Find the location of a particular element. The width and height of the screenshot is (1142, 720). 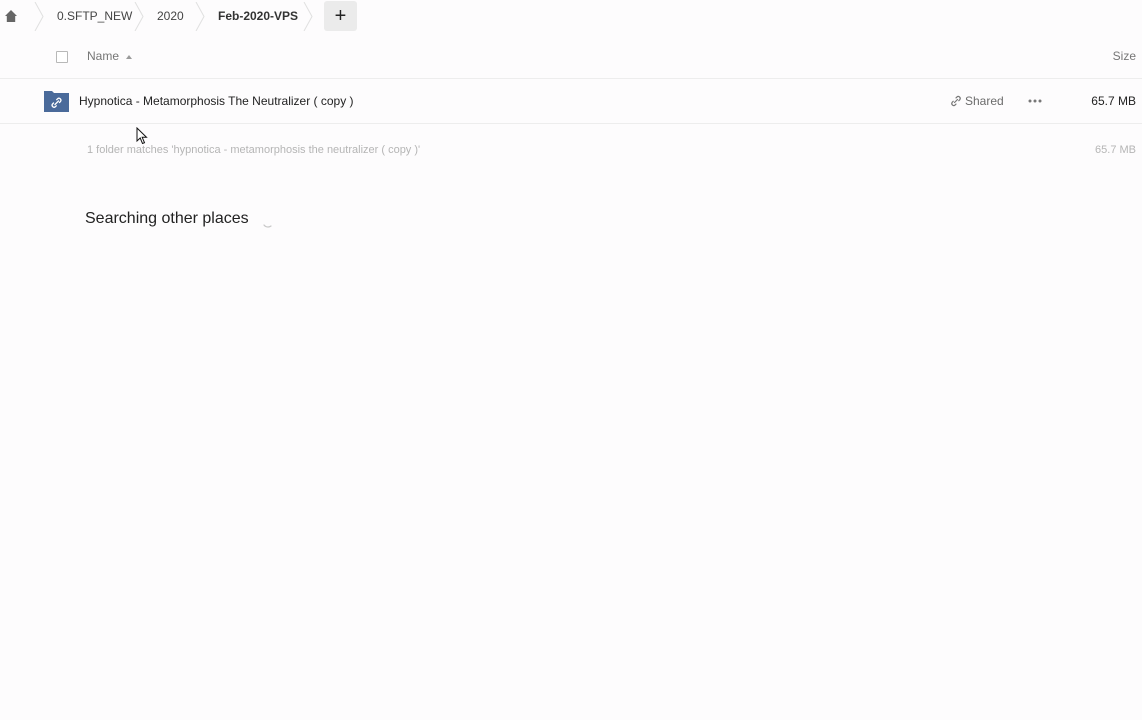

link-icon is located at coordinates (956, 101).